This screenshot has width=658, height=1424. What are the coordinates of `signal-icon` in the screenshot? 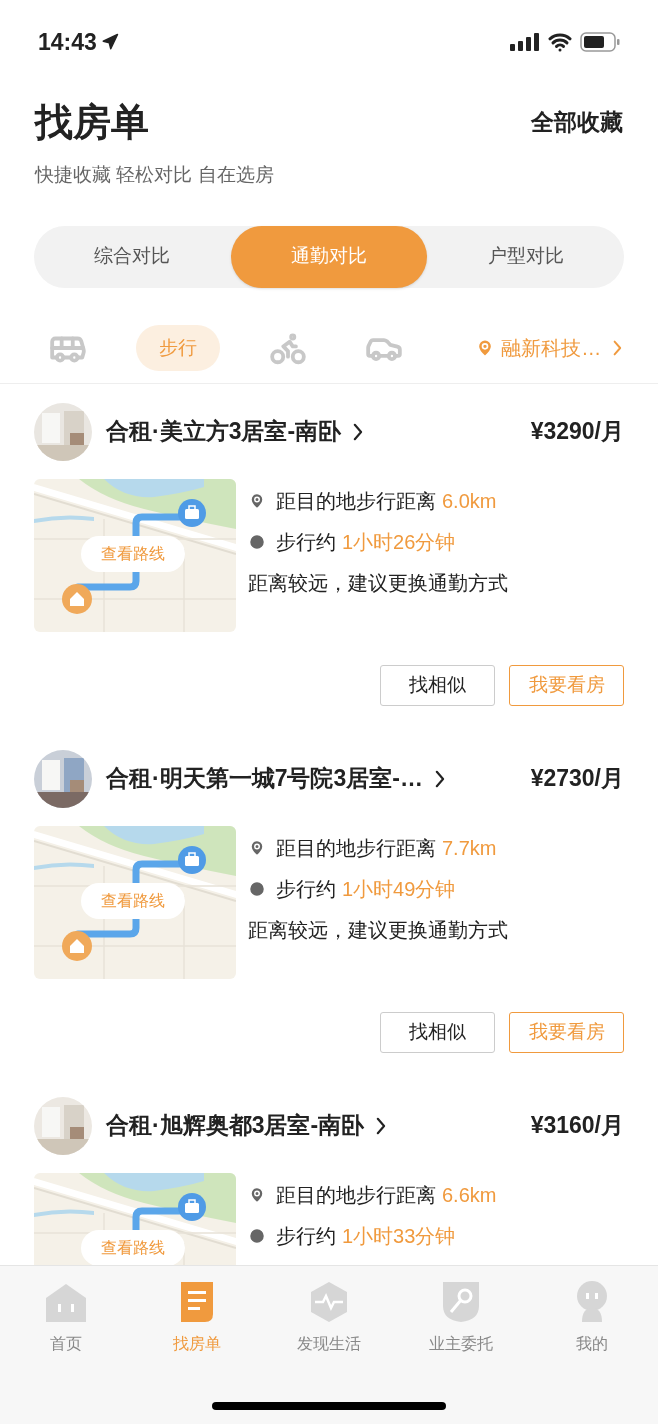 It's located at (525, 42).